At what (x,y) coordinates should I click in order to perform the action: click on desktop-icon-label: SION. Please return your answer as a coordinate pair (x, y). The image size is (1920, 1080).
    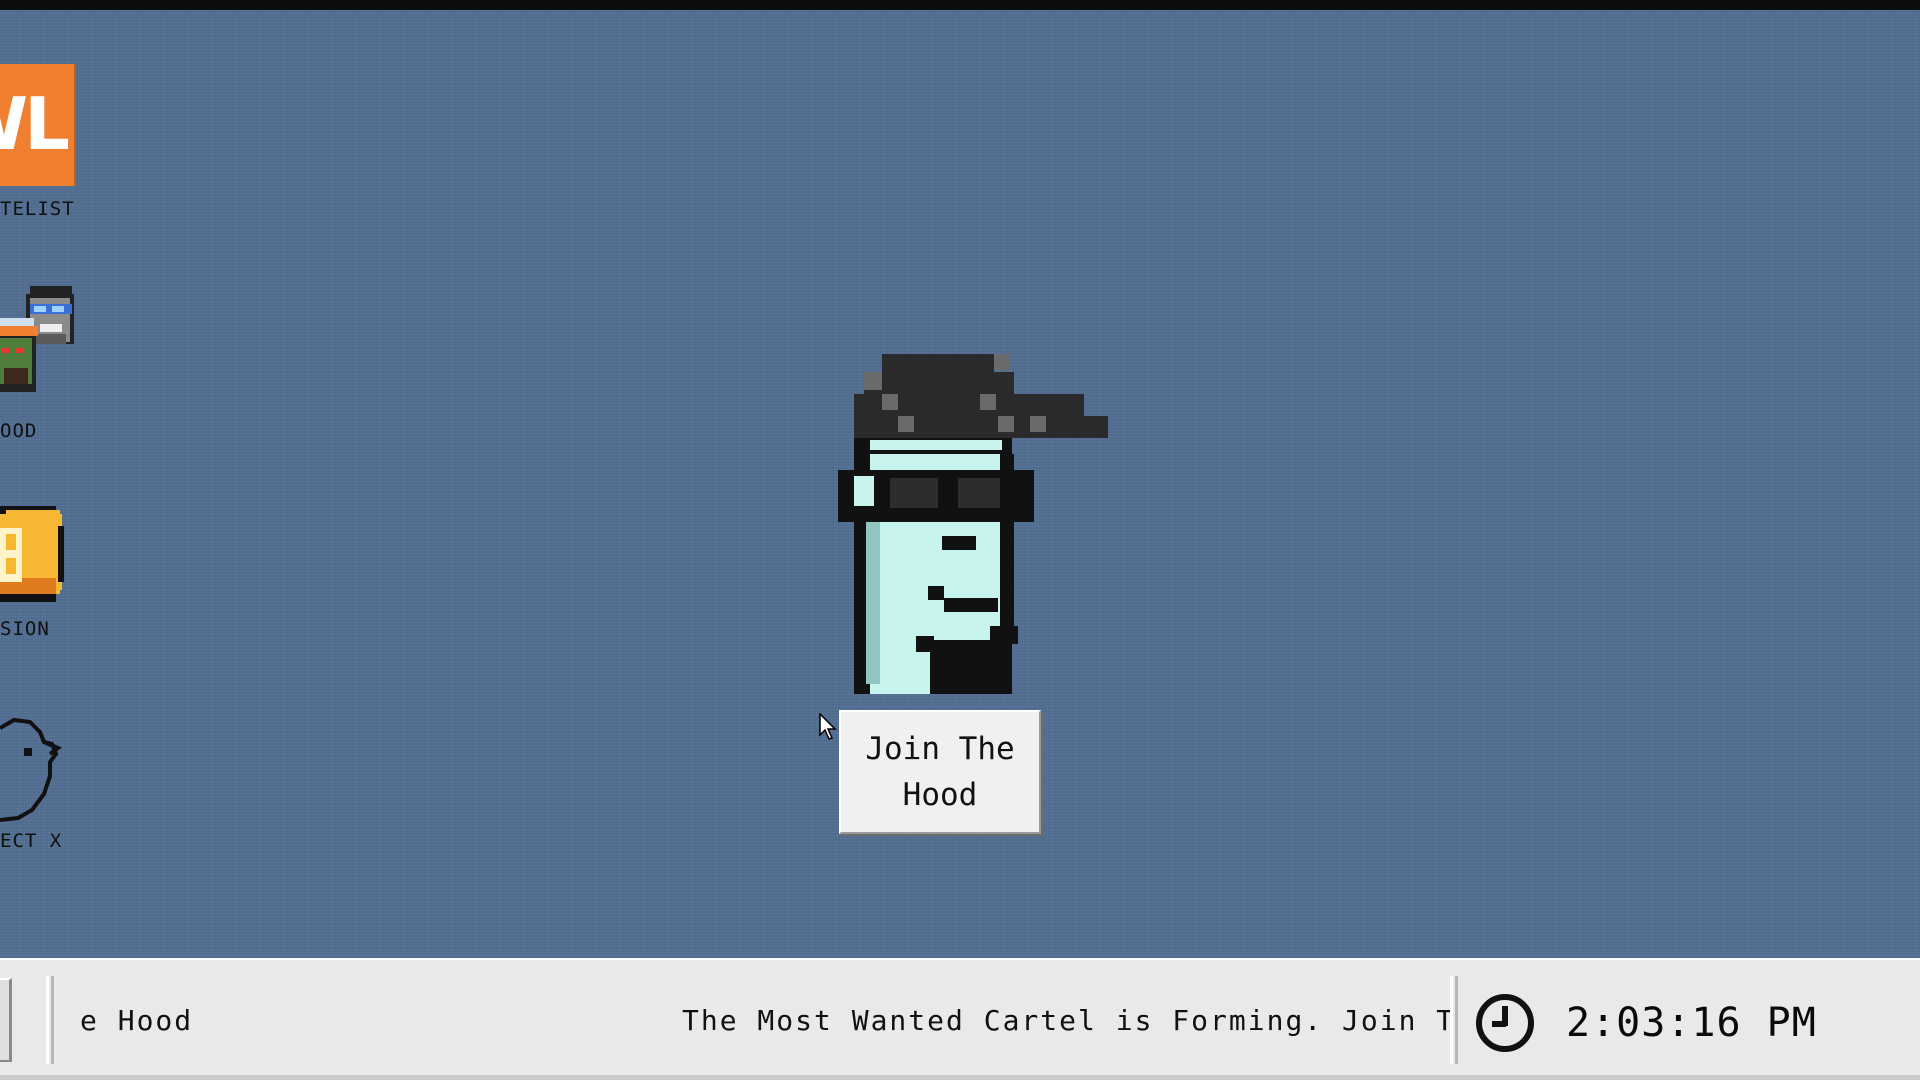
    Looking at the image, I should click on (25, 629).